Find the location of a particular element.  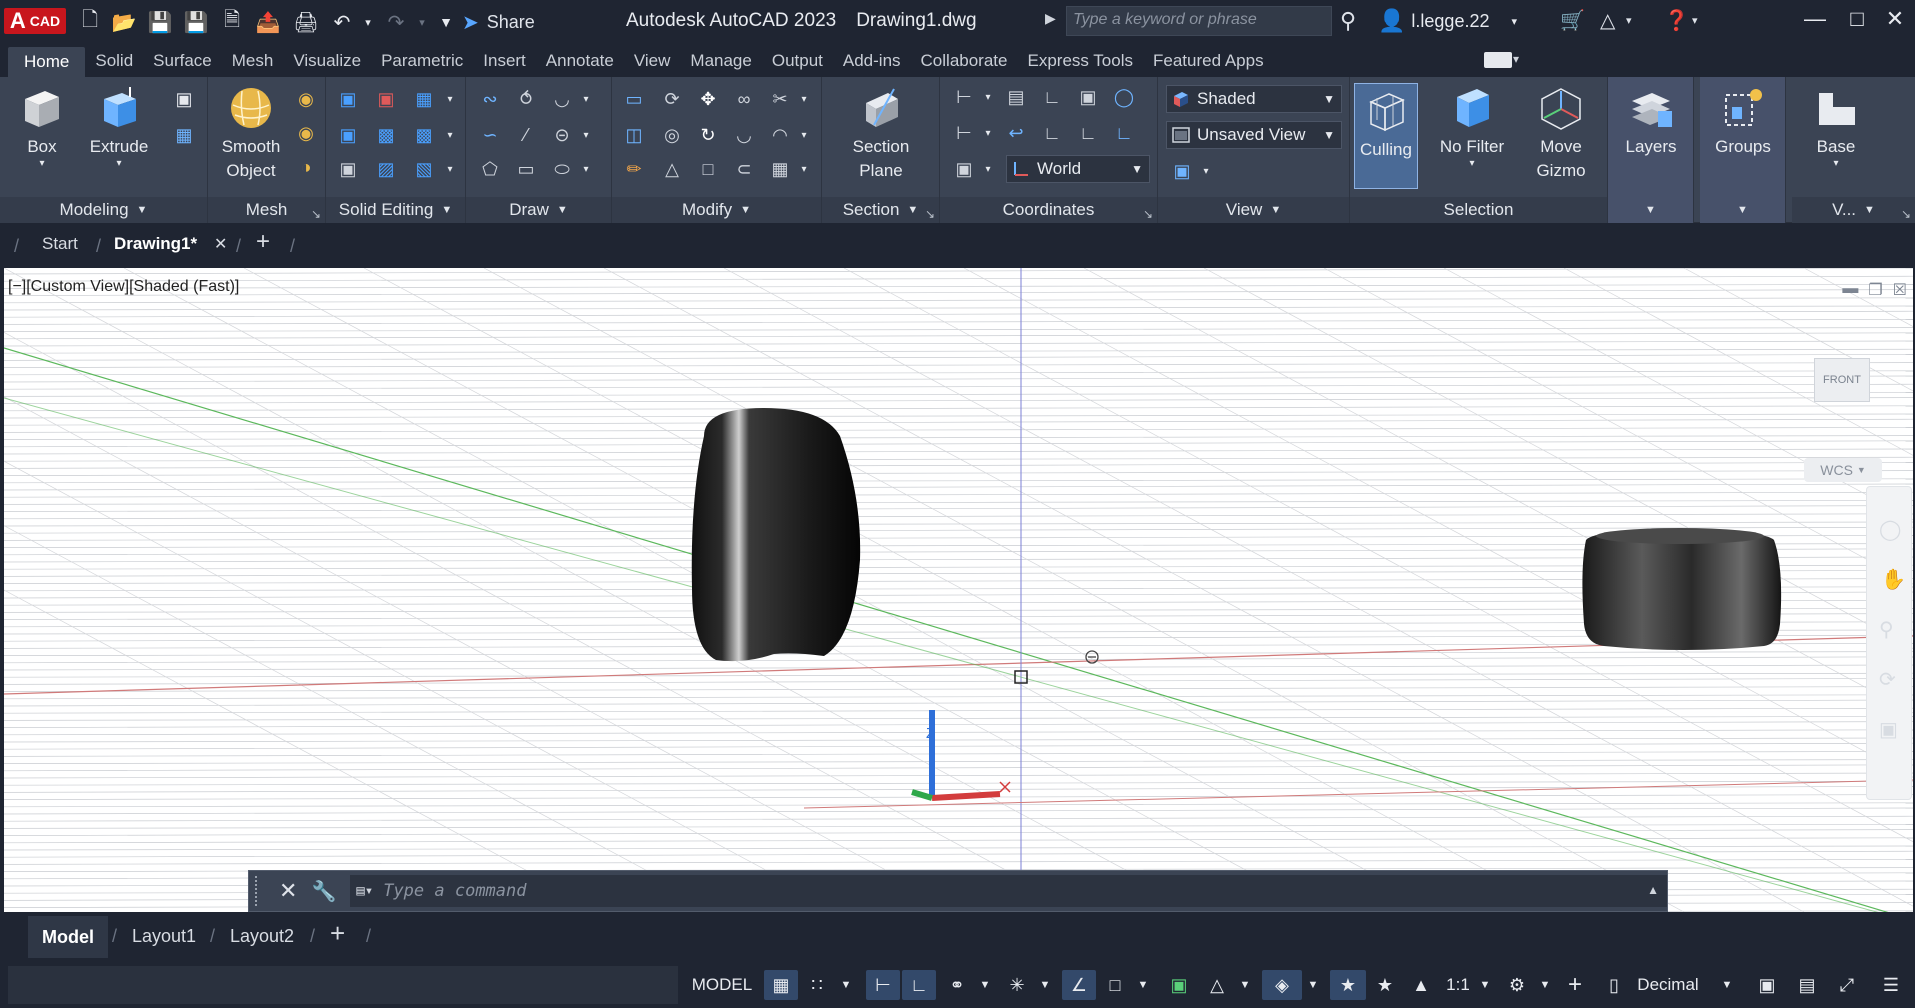

save-as-icon: 💾 is located at coordinates (196, 22).